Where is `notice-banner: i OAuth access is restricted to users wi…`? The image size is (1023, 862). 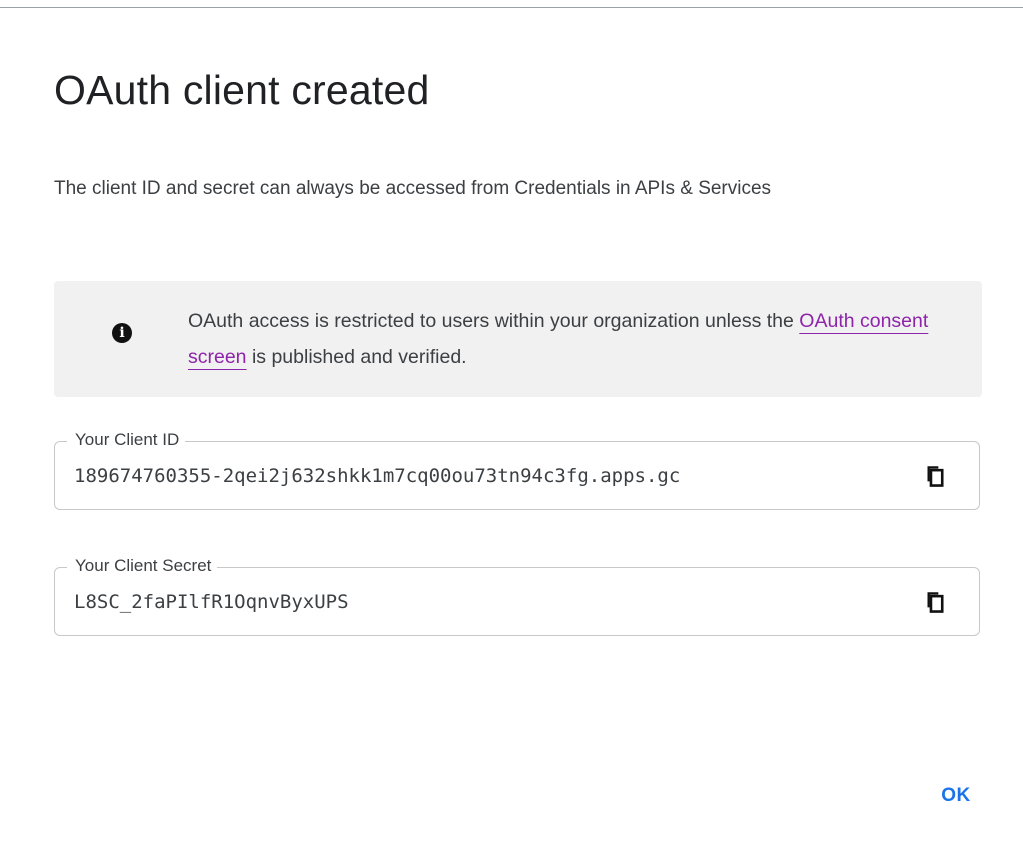
notice-banner: i OAuth access is restricted to users wi… is located at coordinates (518, 339).